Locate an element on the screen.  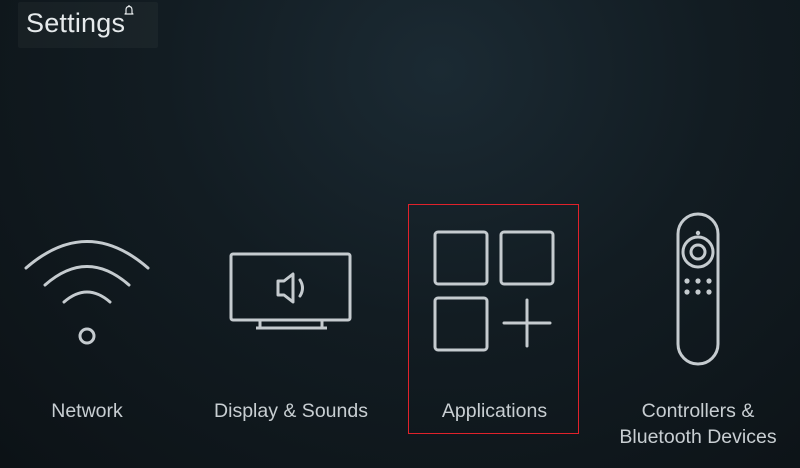
tile-label-controllers-line1: Controllers & is located at coordinates (698, 411).